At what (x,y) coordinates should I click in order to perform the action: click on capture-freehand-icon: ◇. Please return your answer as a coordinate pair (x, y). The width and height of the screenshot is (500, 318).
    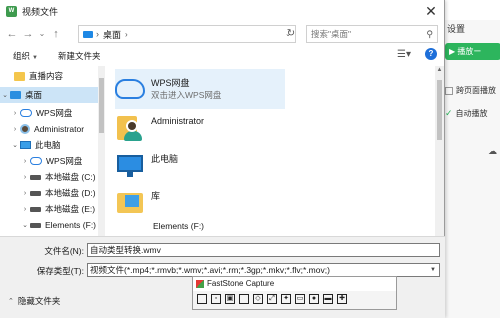
    Looking at the image, I should click on (258, 299).